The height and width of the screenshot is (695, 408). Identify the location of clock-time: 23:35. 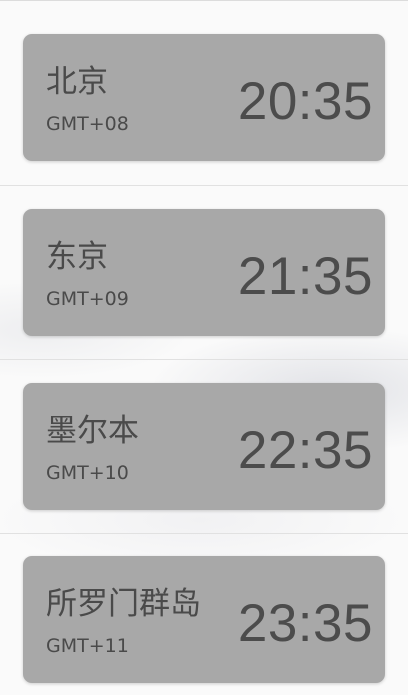
(305, 623).